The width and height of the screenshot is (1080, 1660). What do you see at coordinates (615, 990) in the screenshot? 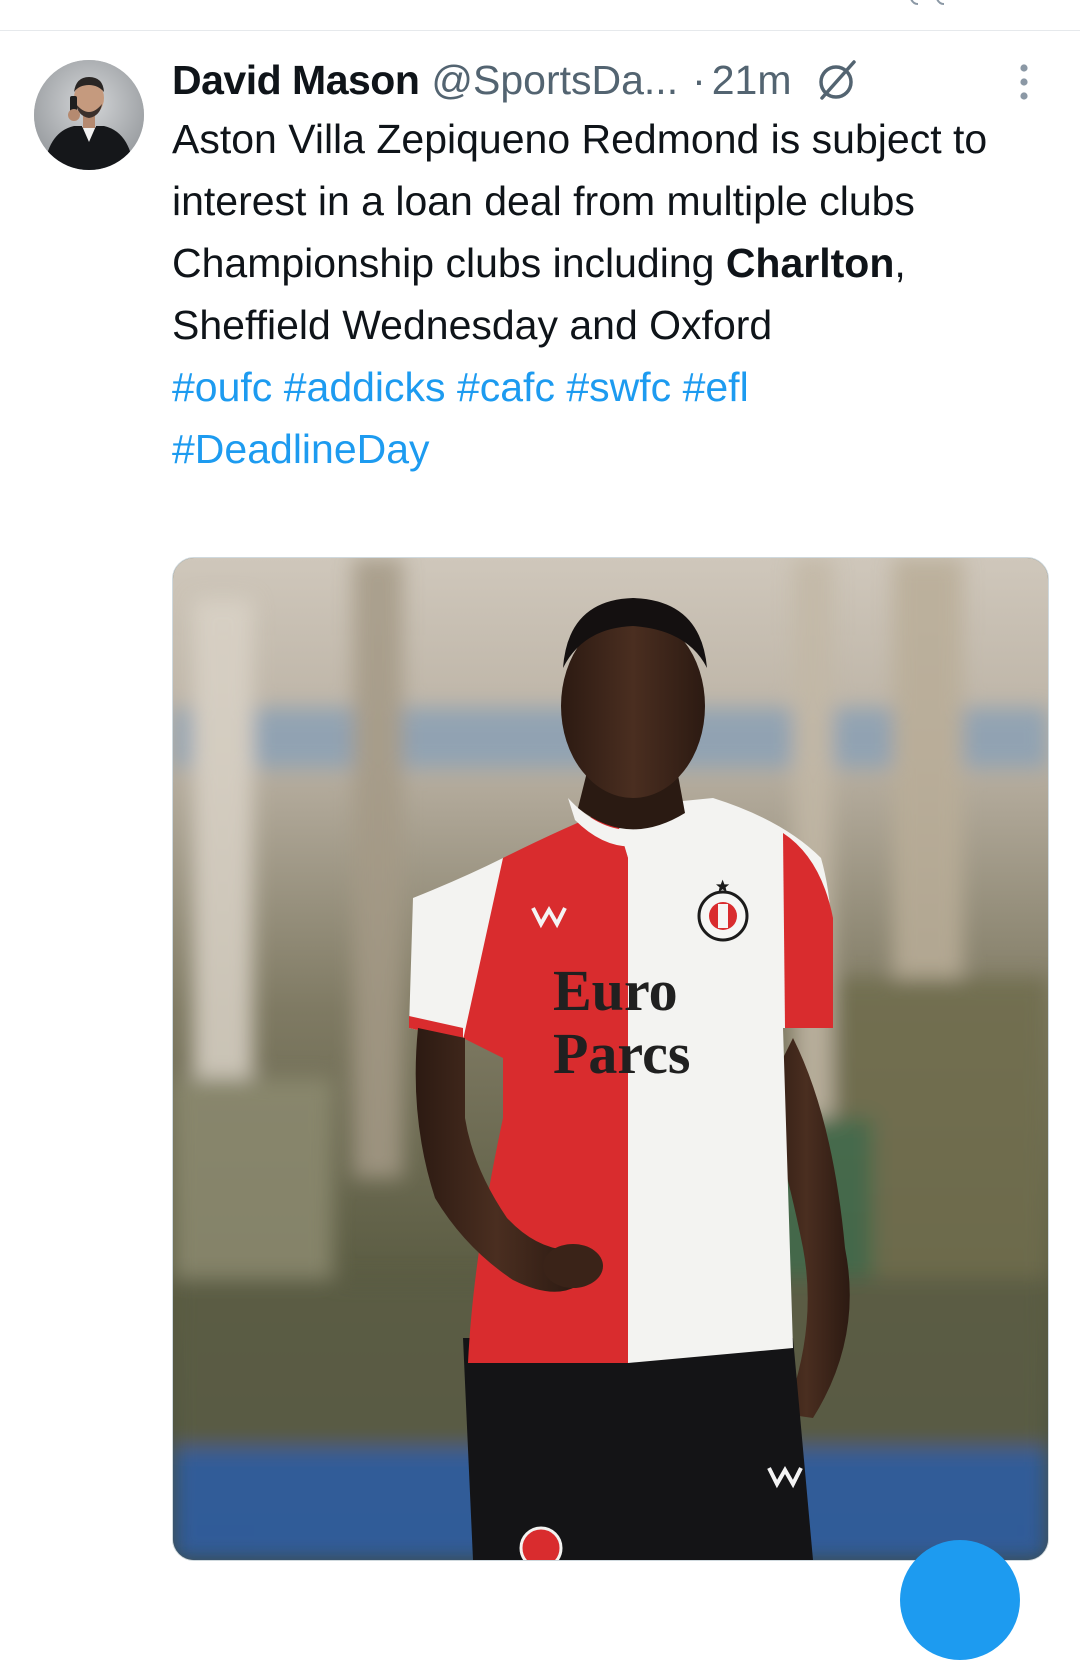
I see `shirt-sponsor-line1: Euro` at bounding box center [615, 990].